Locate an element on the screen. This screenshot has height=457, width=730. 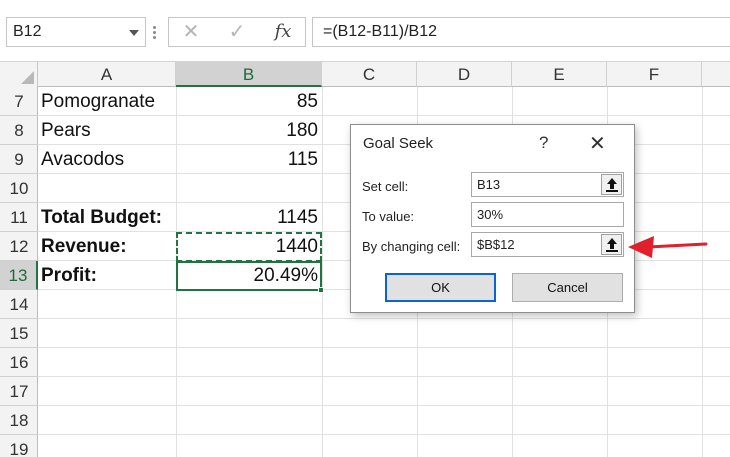
cell-b7: 85 is located at coordinates (249, 101).